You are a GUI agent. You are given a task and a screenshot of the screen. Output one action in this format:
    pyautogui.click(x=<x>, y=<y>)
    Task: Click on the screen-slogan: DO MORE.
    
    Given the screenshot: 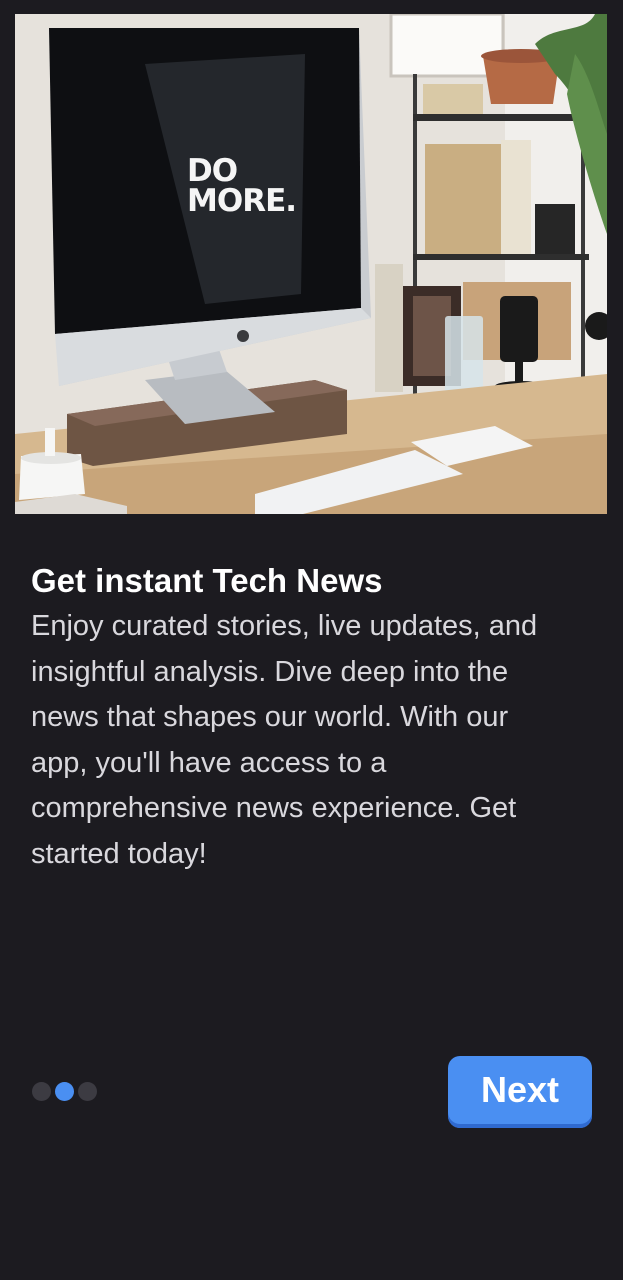 What is the action you would take?
    pyautogui.click(x=242, y=186)
    